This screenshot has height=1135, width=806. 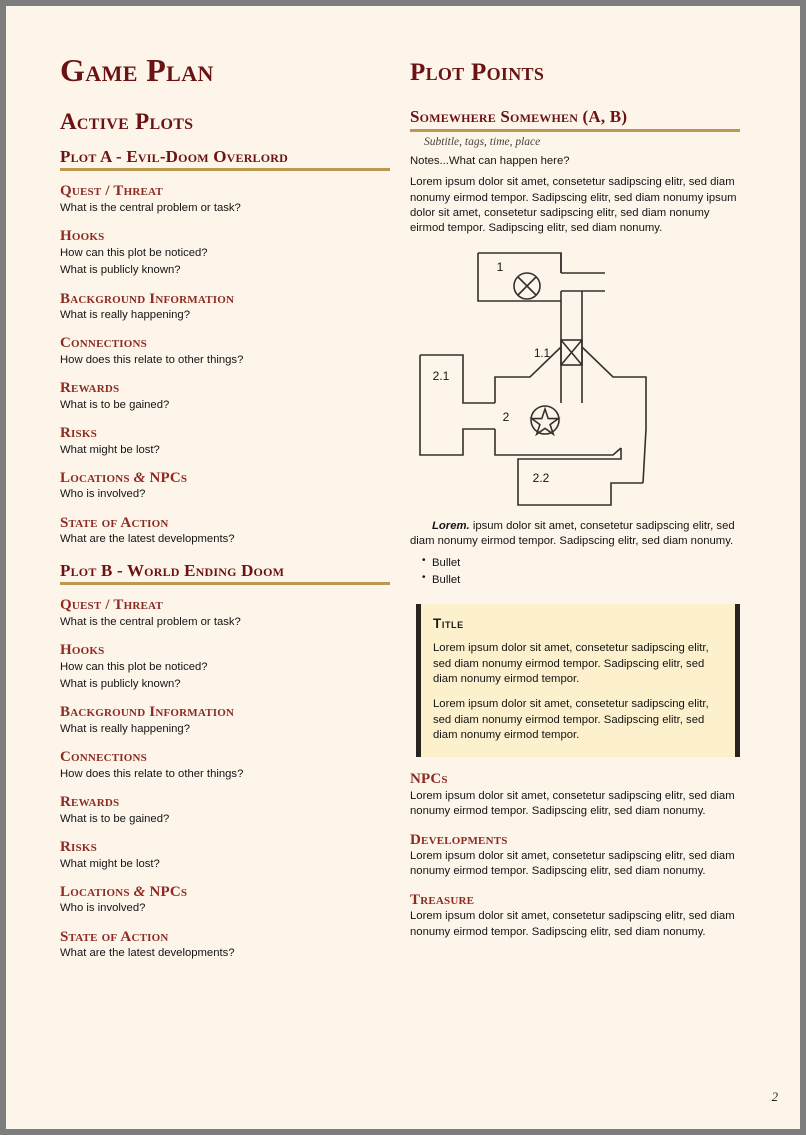 I want to click on room-2-1-wall-top, so click(x=457, y=378).